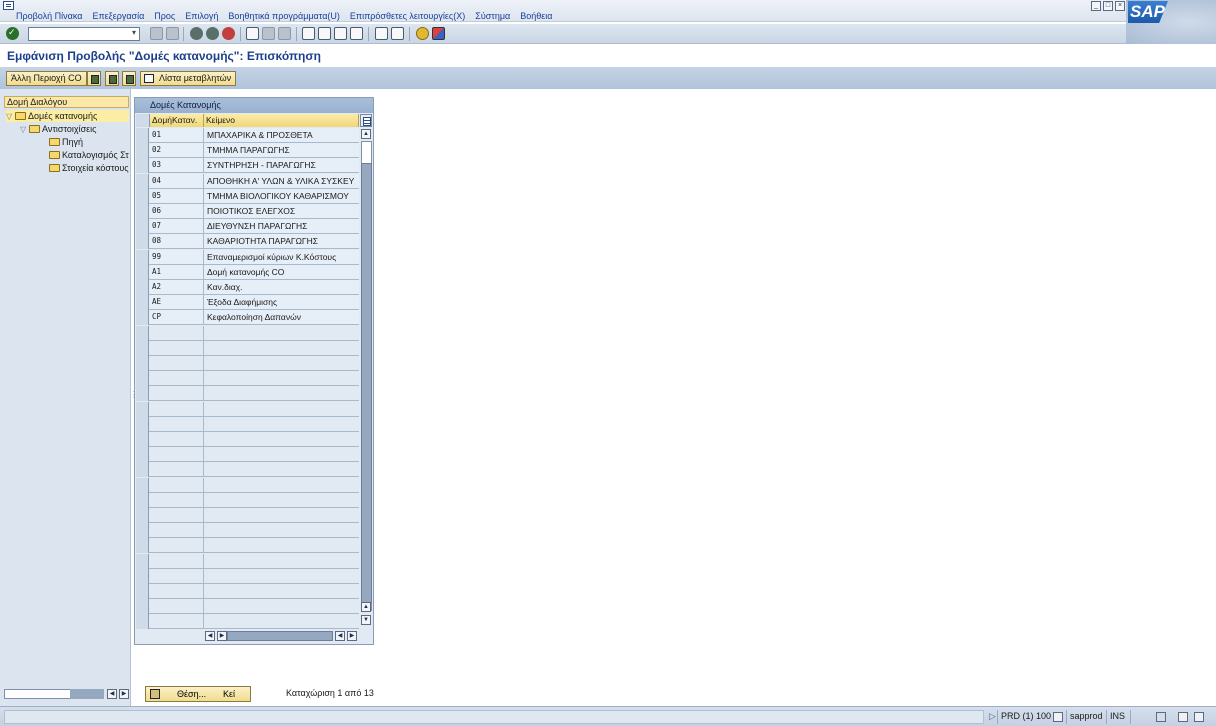 This screenshot has width=1216, height=726. I want to click on column-header-text: Κείμενο, so click(281, 120).